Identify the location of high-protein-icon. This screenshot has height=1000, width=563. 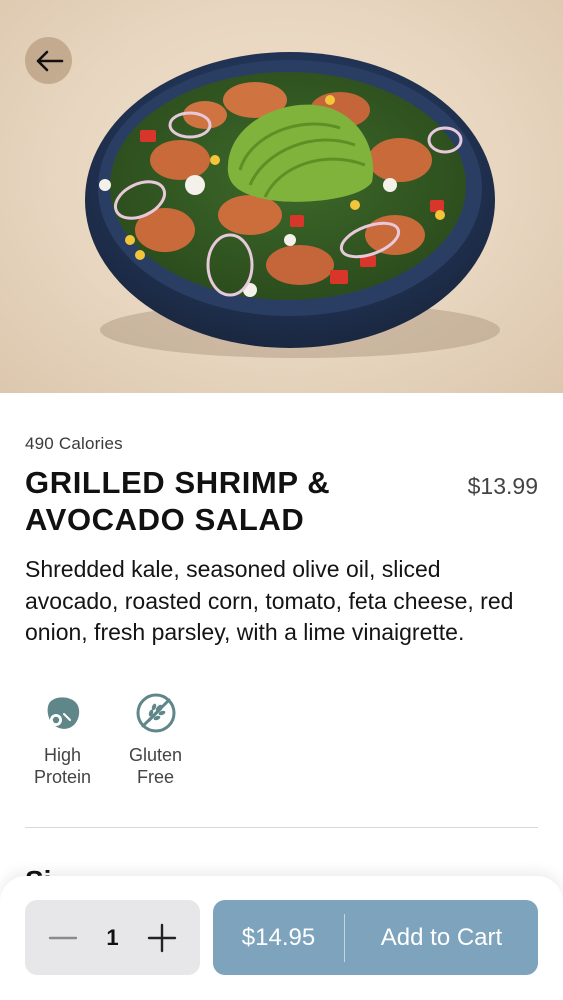
(63, 713).